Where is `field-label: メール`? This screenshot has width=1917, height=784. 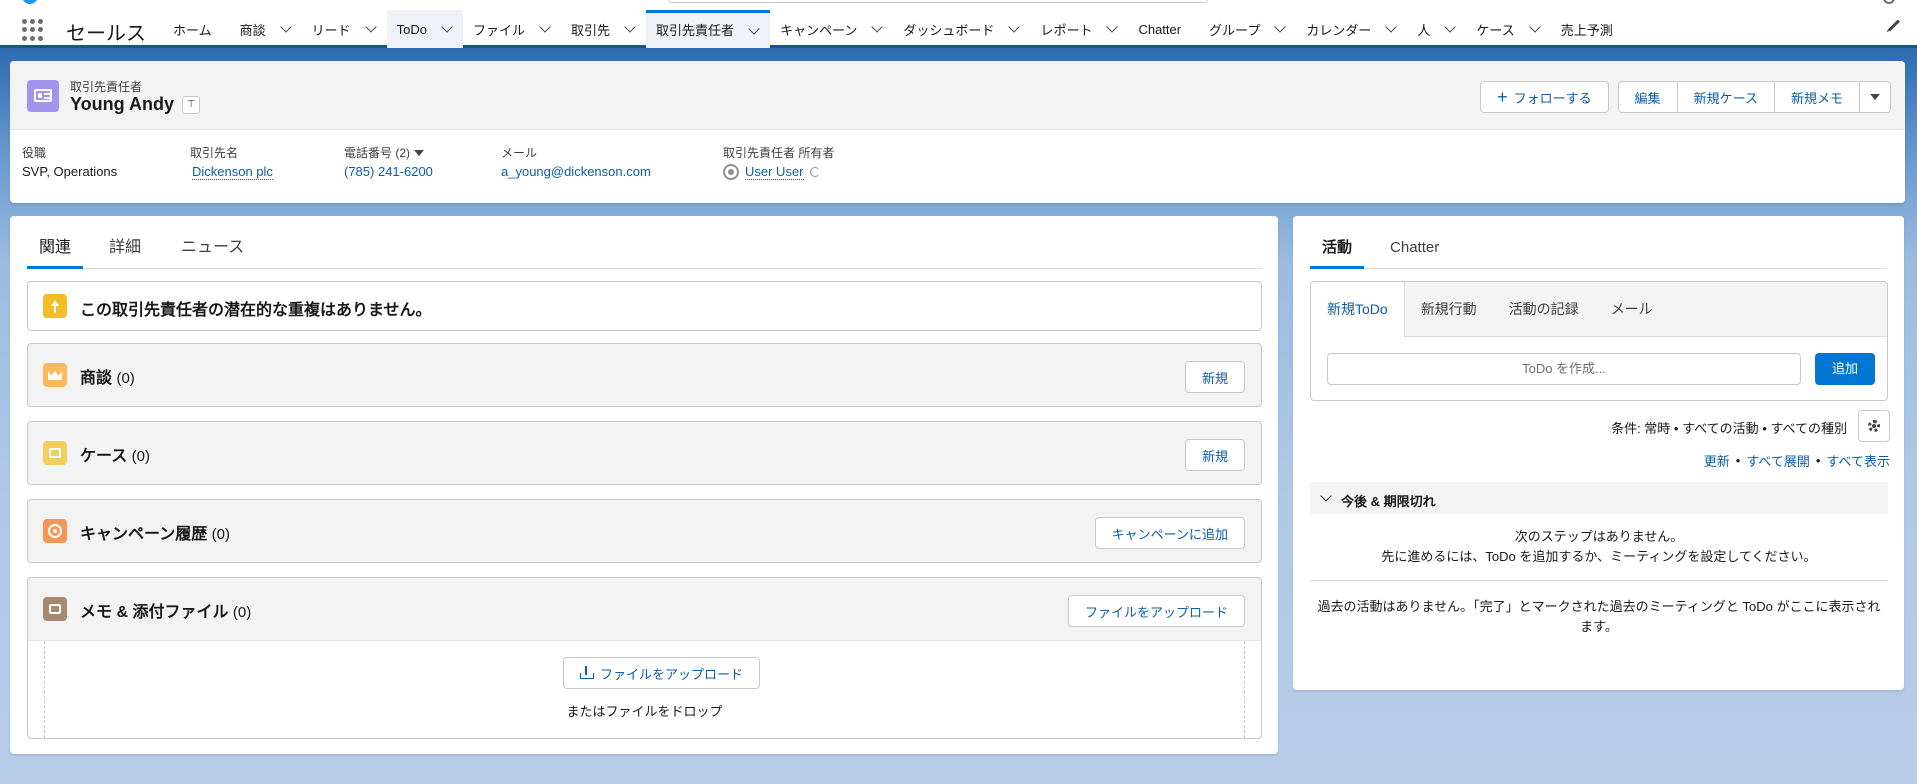 field-label: メール is located at coordinates (519, 153).